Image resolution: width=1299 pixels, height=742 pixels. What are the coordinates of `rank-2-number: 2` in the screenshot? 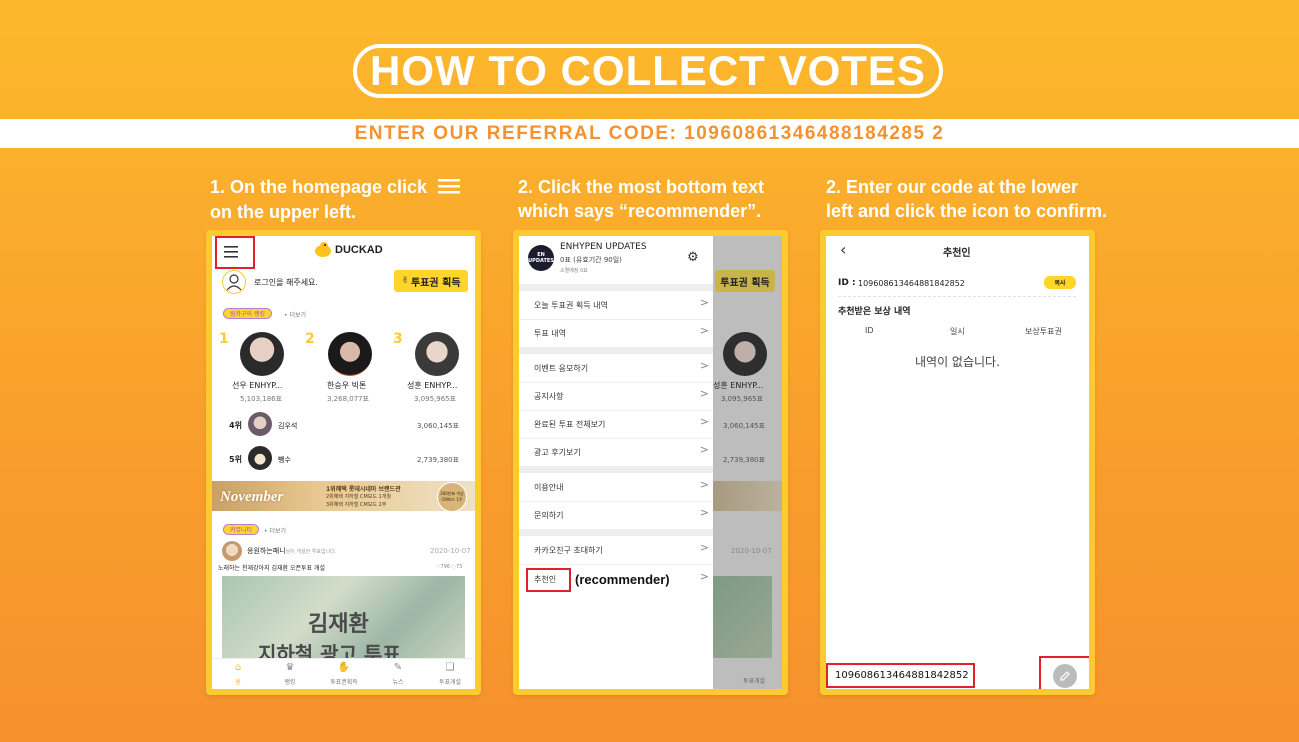 It's located at (310, 339).